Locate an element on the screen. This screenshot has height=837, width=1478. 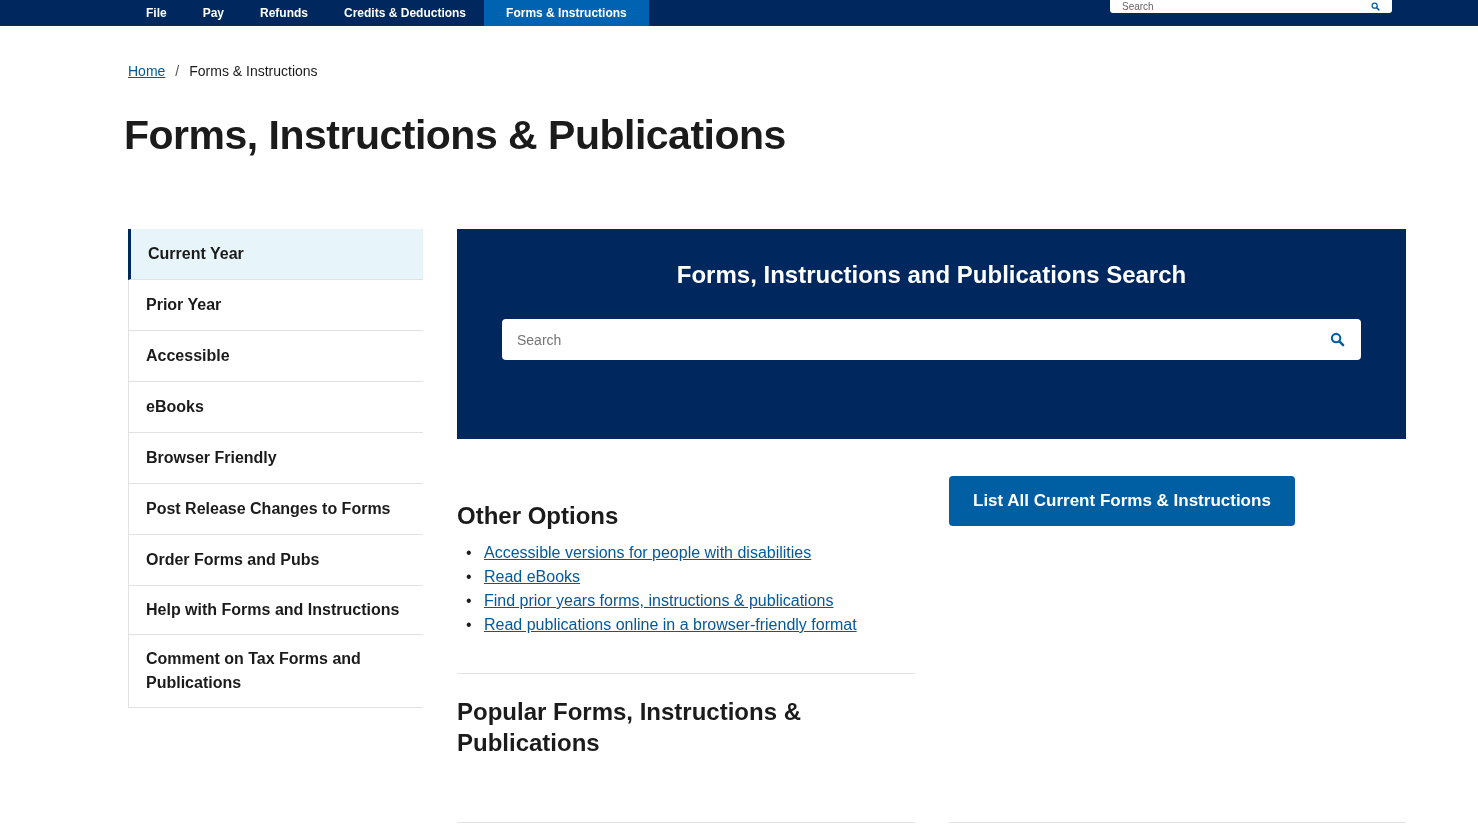
section-heading: Other Options is located at coordinates (538, 516).